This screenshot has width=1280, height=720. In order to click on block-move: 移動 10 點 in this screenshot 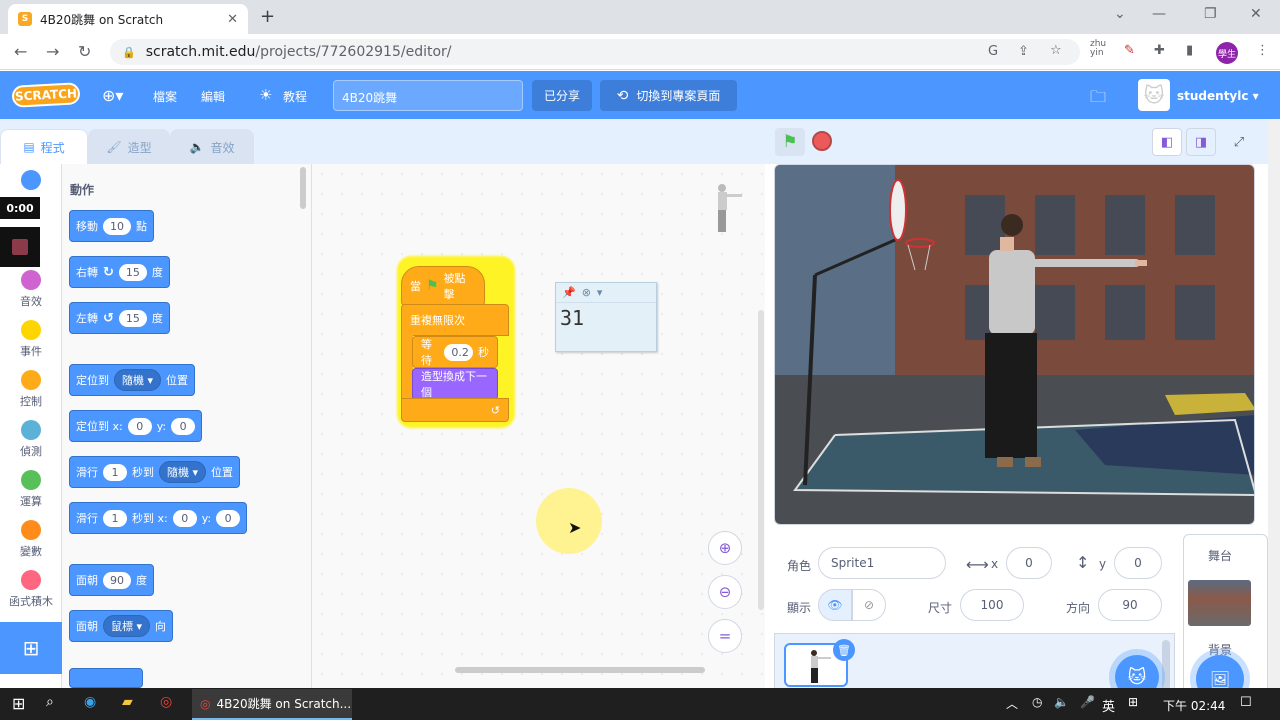, I will do `click(111, 226)`.